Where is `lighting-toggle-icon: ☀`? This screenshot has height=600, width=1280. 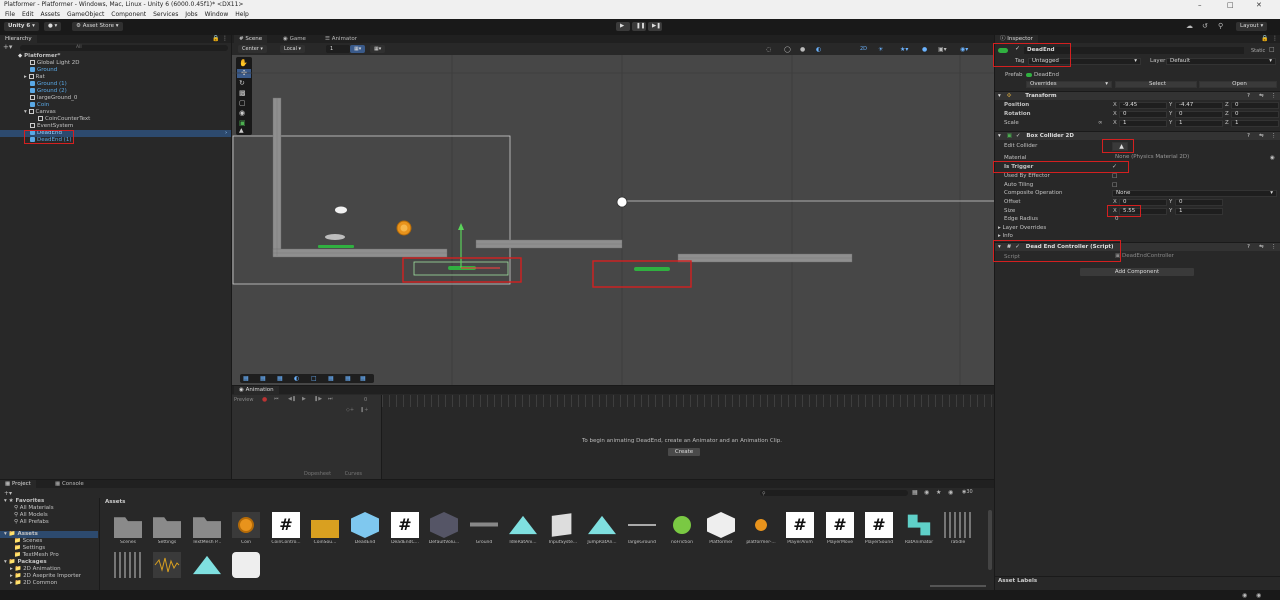 lighting-toggle-icon: ☀ is located at coordinates (880, 49).